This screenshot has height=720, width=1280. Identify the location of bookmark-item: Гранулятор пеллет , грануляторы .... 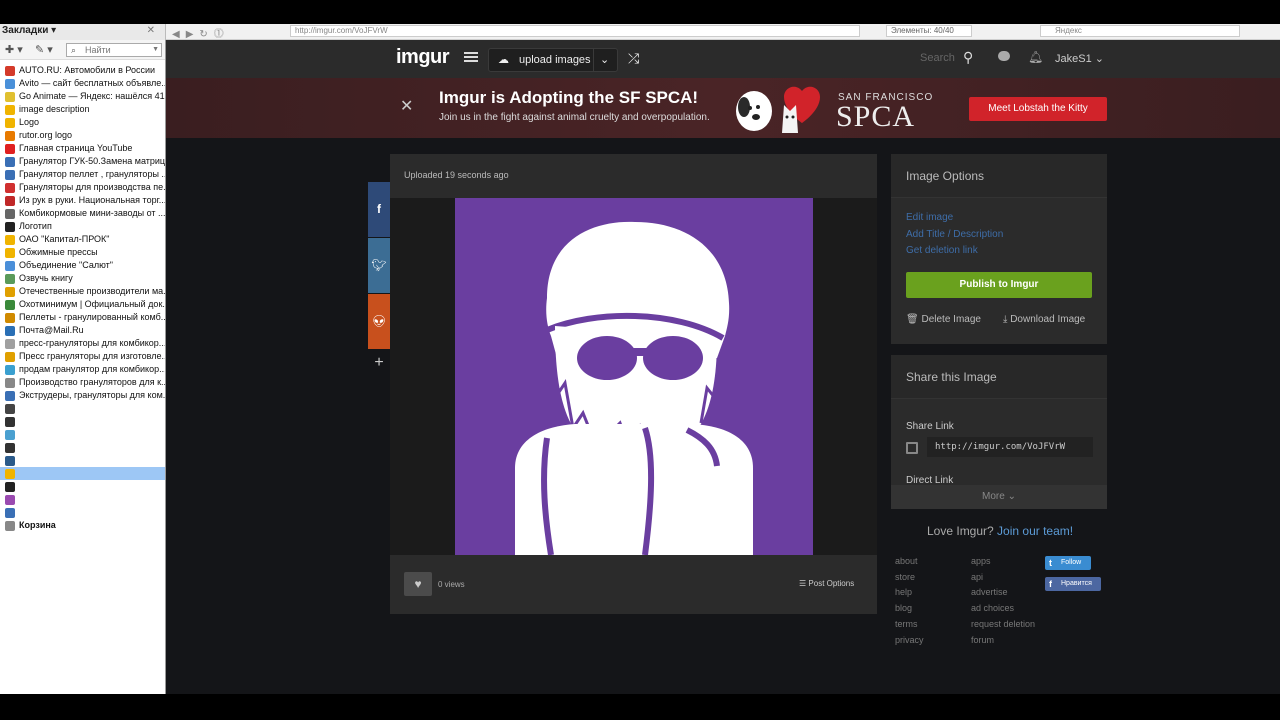
(82, 174).